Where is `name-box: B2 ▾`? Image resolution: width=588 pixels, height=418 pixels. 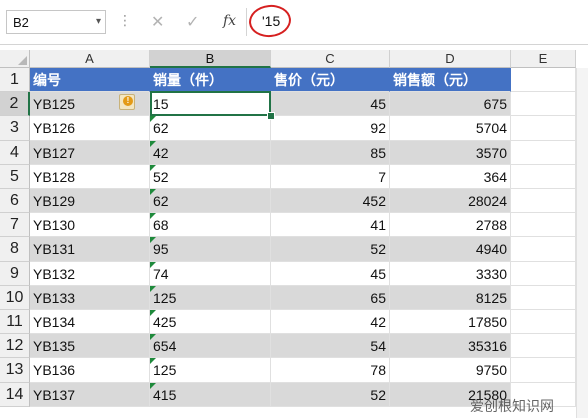
name-box: B2 ▾ is located at coordinates (56, 22).